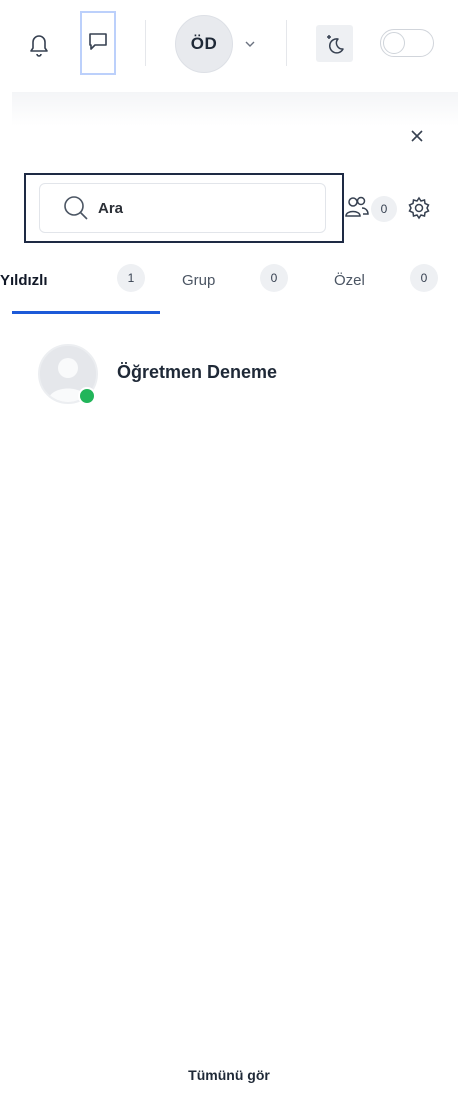 Image resolution: width=458 pixels, height=1103 pixels. I want to click on users-icon, so click(357, 207).